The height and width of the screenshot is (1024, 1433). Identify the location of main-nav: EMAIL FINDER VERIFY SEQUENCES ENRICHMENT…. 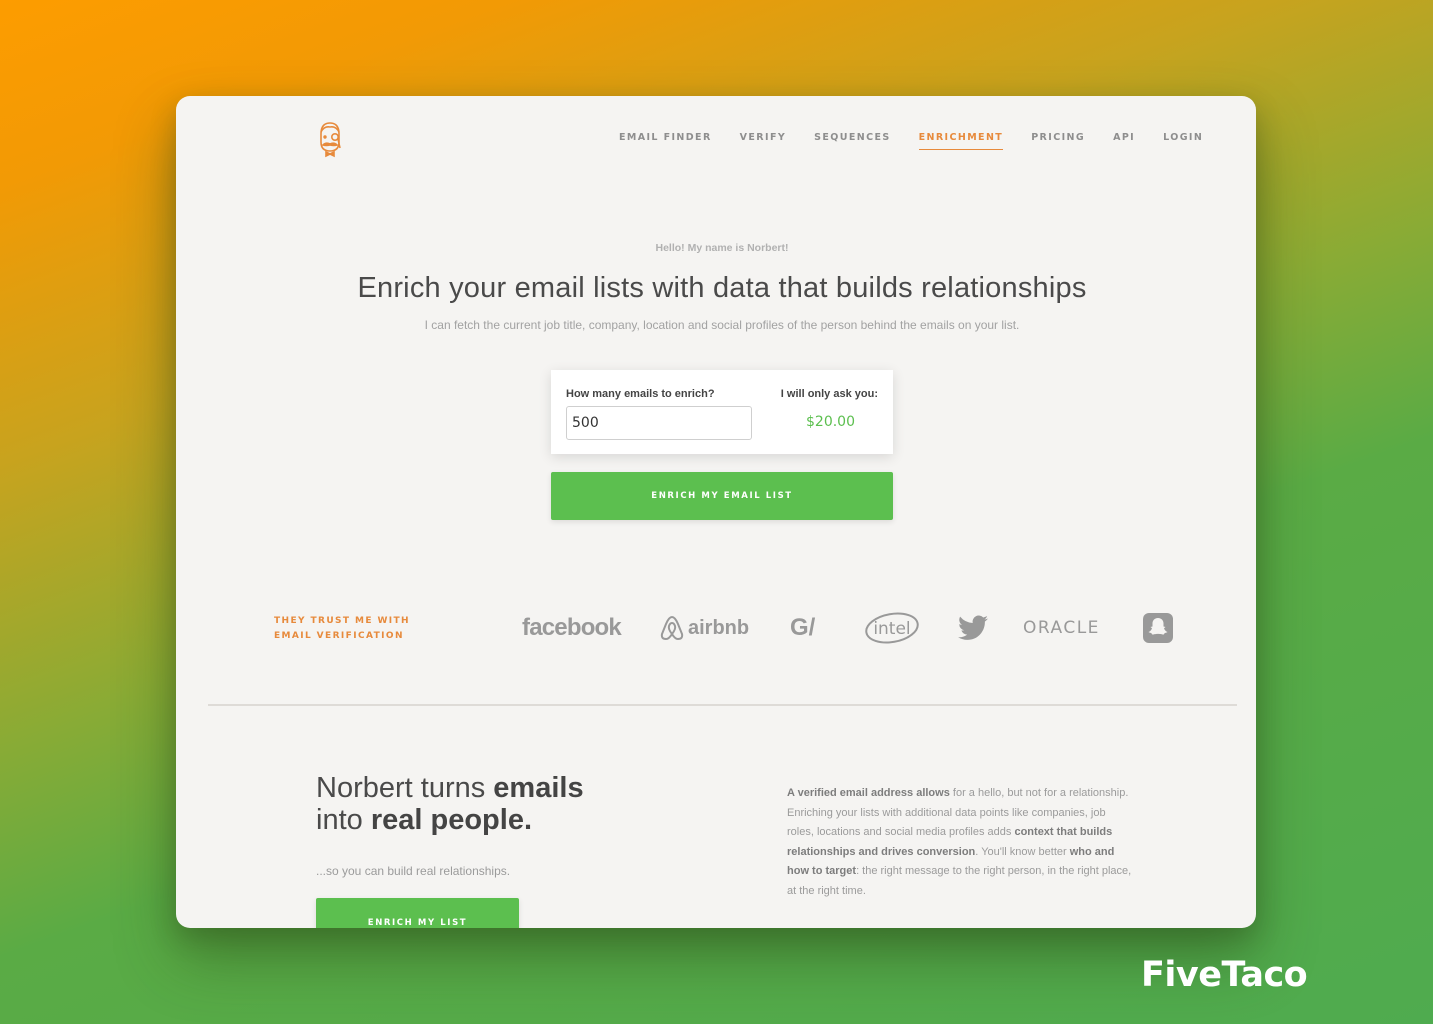
(925, 141).